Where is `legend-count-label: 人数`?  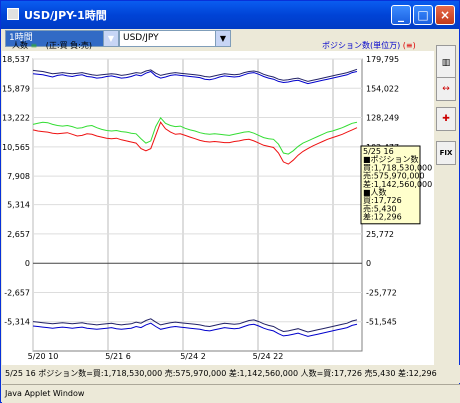
legend-count-label: 人数 is located at coordinates (20, 45).